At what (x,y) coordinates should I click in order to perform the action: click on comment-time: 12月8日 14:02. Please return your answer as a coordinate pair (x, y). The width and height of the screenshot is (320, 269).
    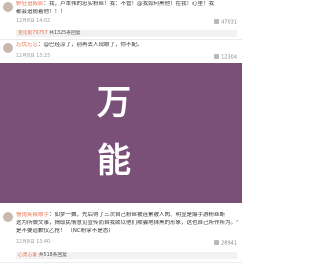
    Looking at the image, I should click on (33, 21).